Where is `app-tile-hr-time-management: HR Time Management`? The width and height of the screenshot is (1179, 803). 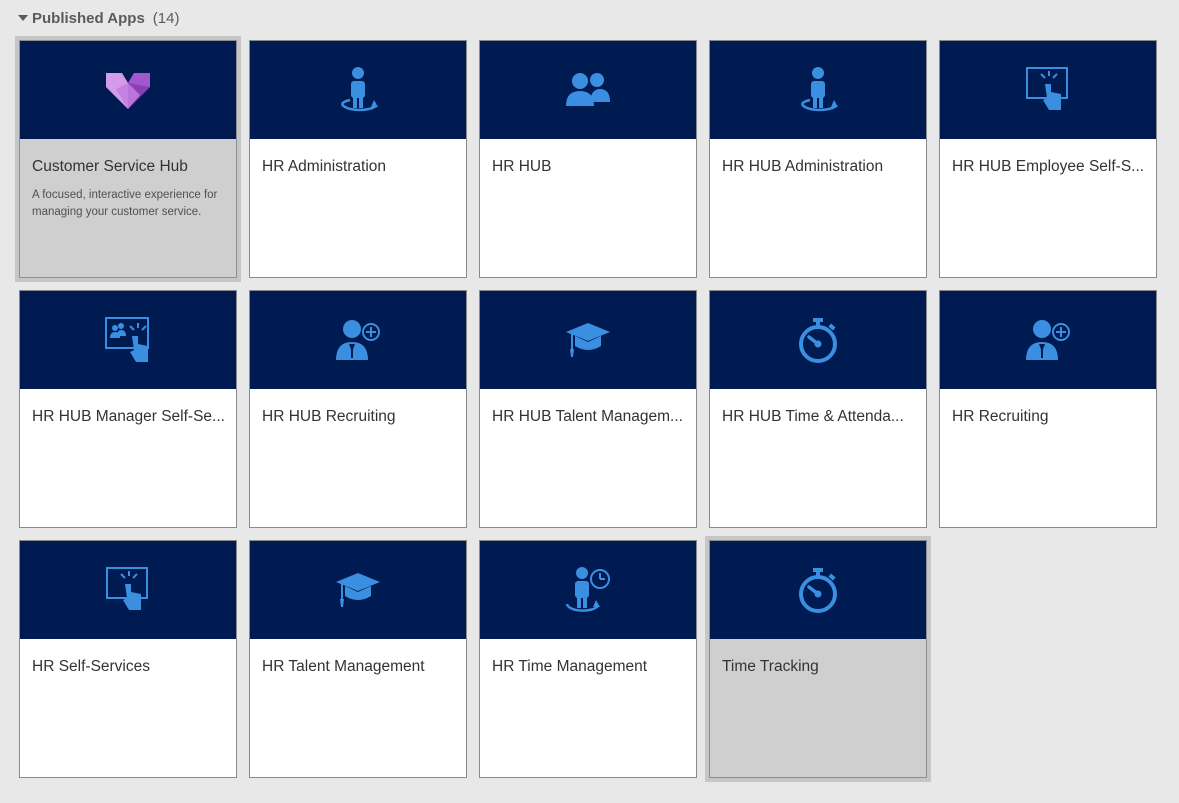 app-tile-hr-time-management: HR Time Management is located at coordinates (588, 659).